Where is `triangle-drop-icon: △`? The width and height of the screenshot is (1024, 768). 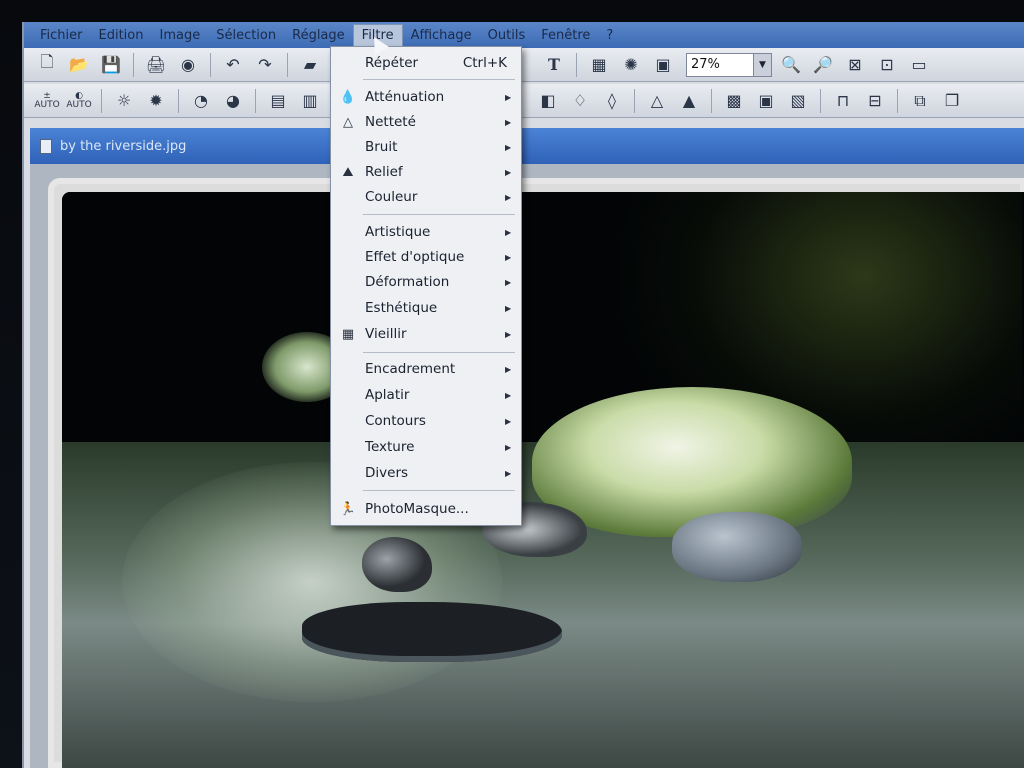 triangle-drop-icon: △ is located at coordinates (348, 122).